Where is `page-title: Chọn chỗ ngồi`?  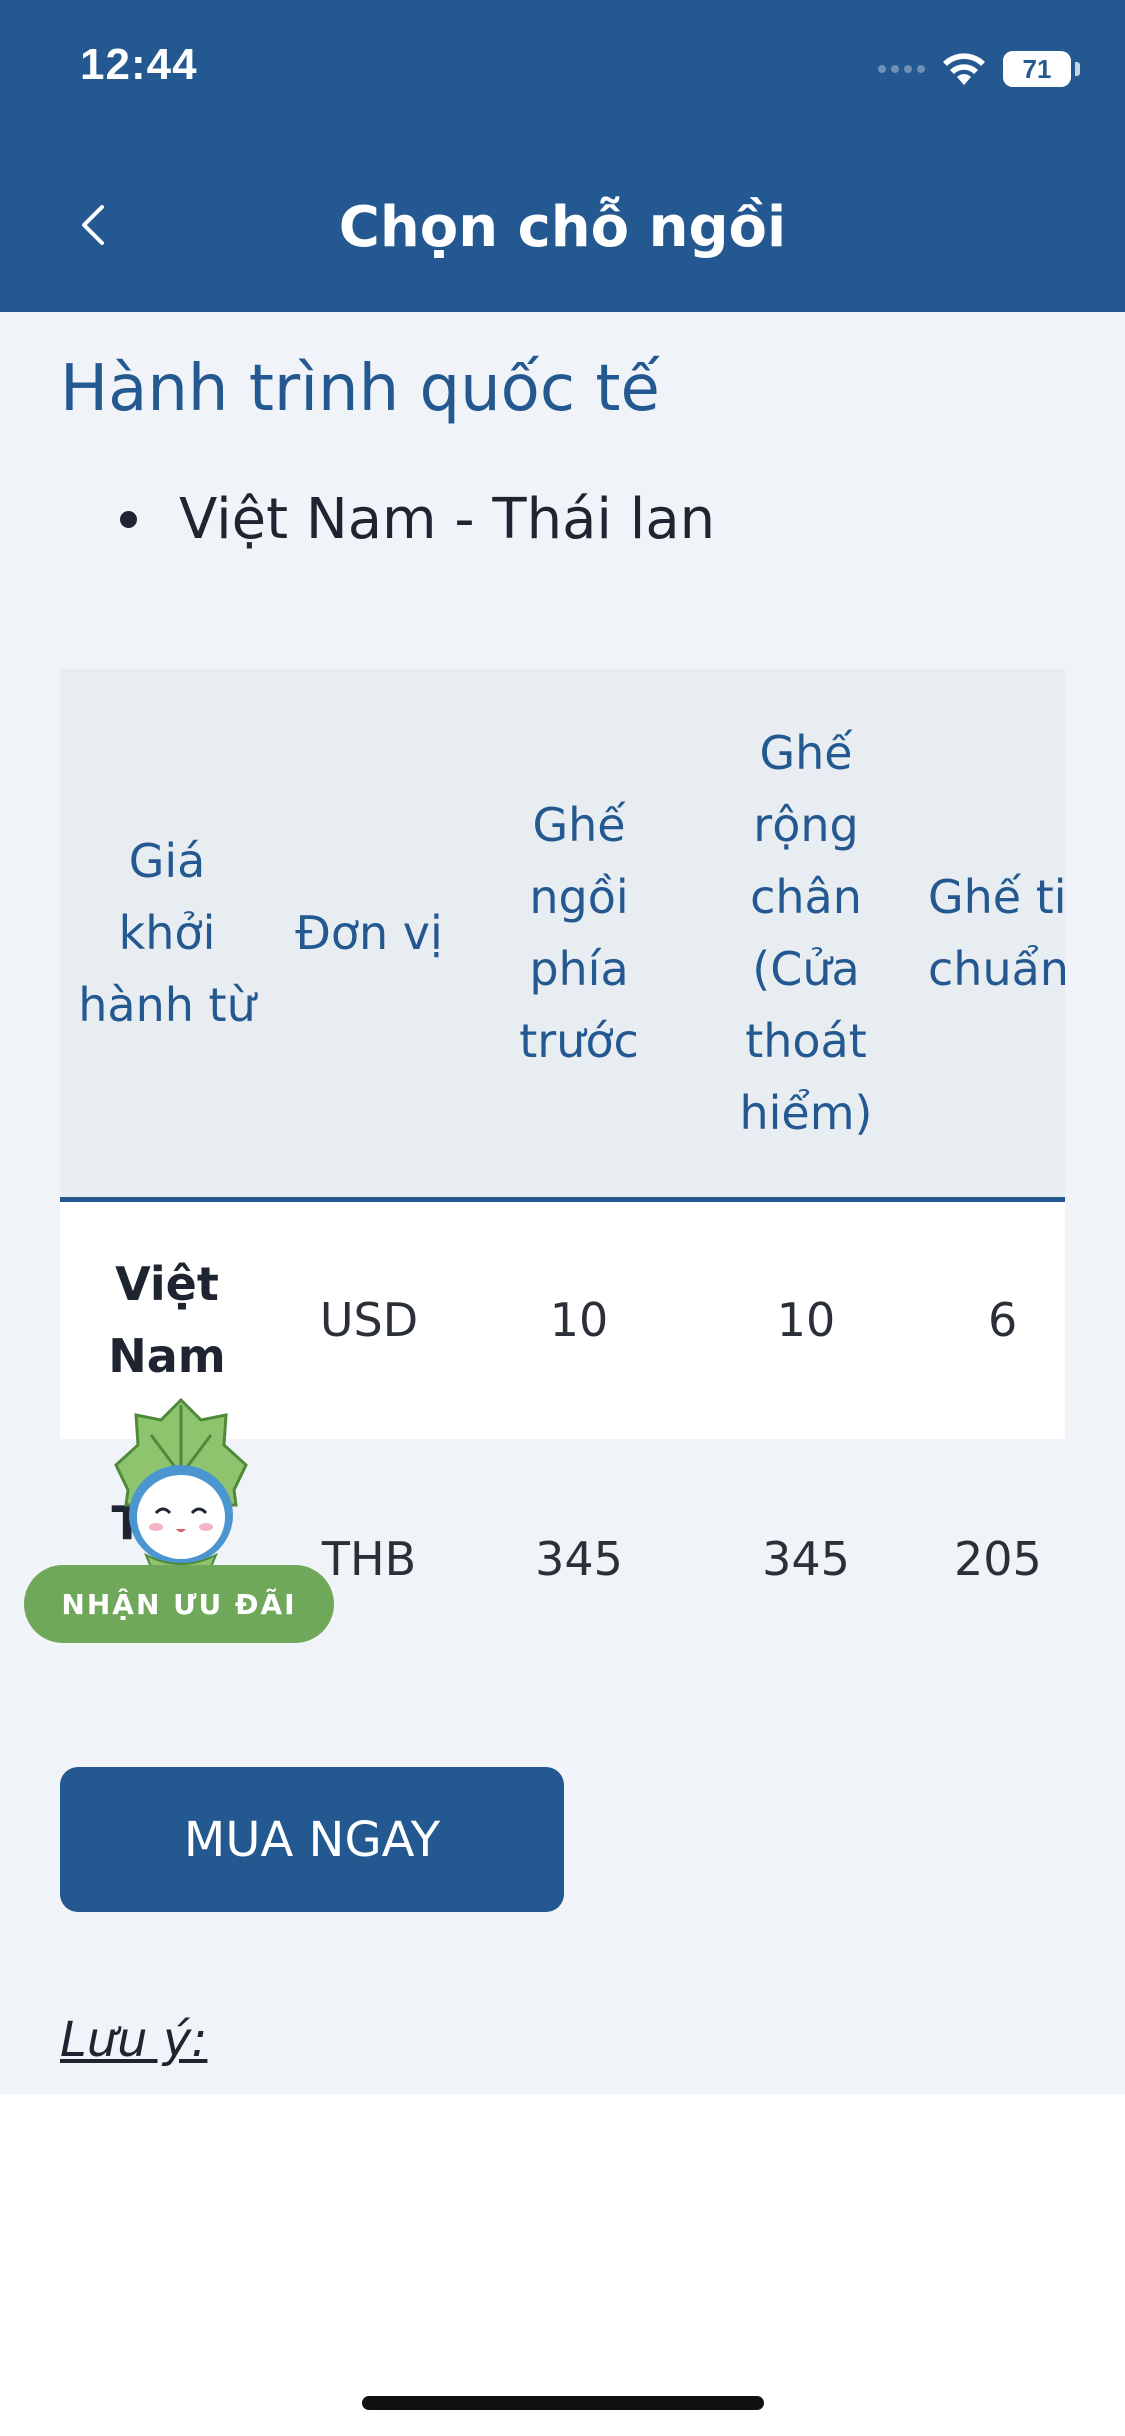 page-title: Chọn chỗ ngồi is located at coordinates (562, 227).